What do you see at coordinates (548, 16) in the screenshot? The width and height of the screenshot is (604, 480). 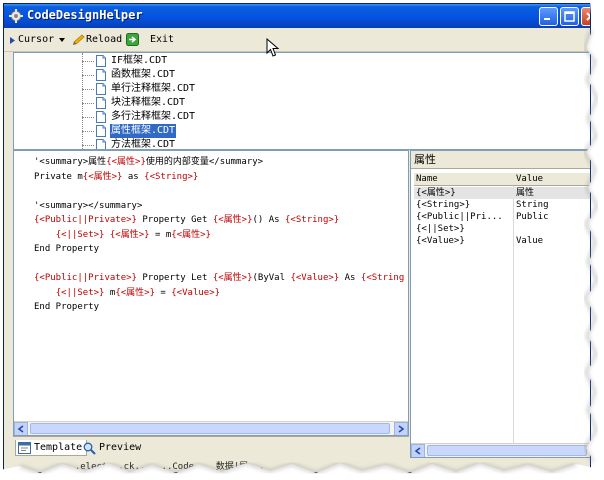 I see `minimize-button` at bounding box center [548, 16].